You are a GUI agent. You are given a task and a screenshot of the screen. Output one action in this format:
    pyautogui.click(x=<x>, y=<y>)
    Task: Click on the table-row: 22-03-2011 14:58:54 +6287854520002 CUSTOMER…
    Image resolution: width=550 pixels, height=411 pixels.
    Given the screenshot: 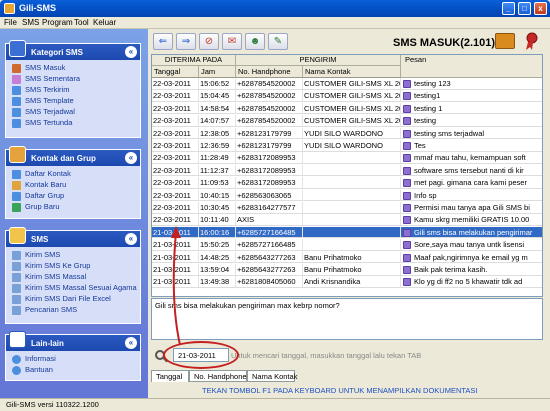 What is the action you would take?
    pyautogui.click(x=347, y=108)
    